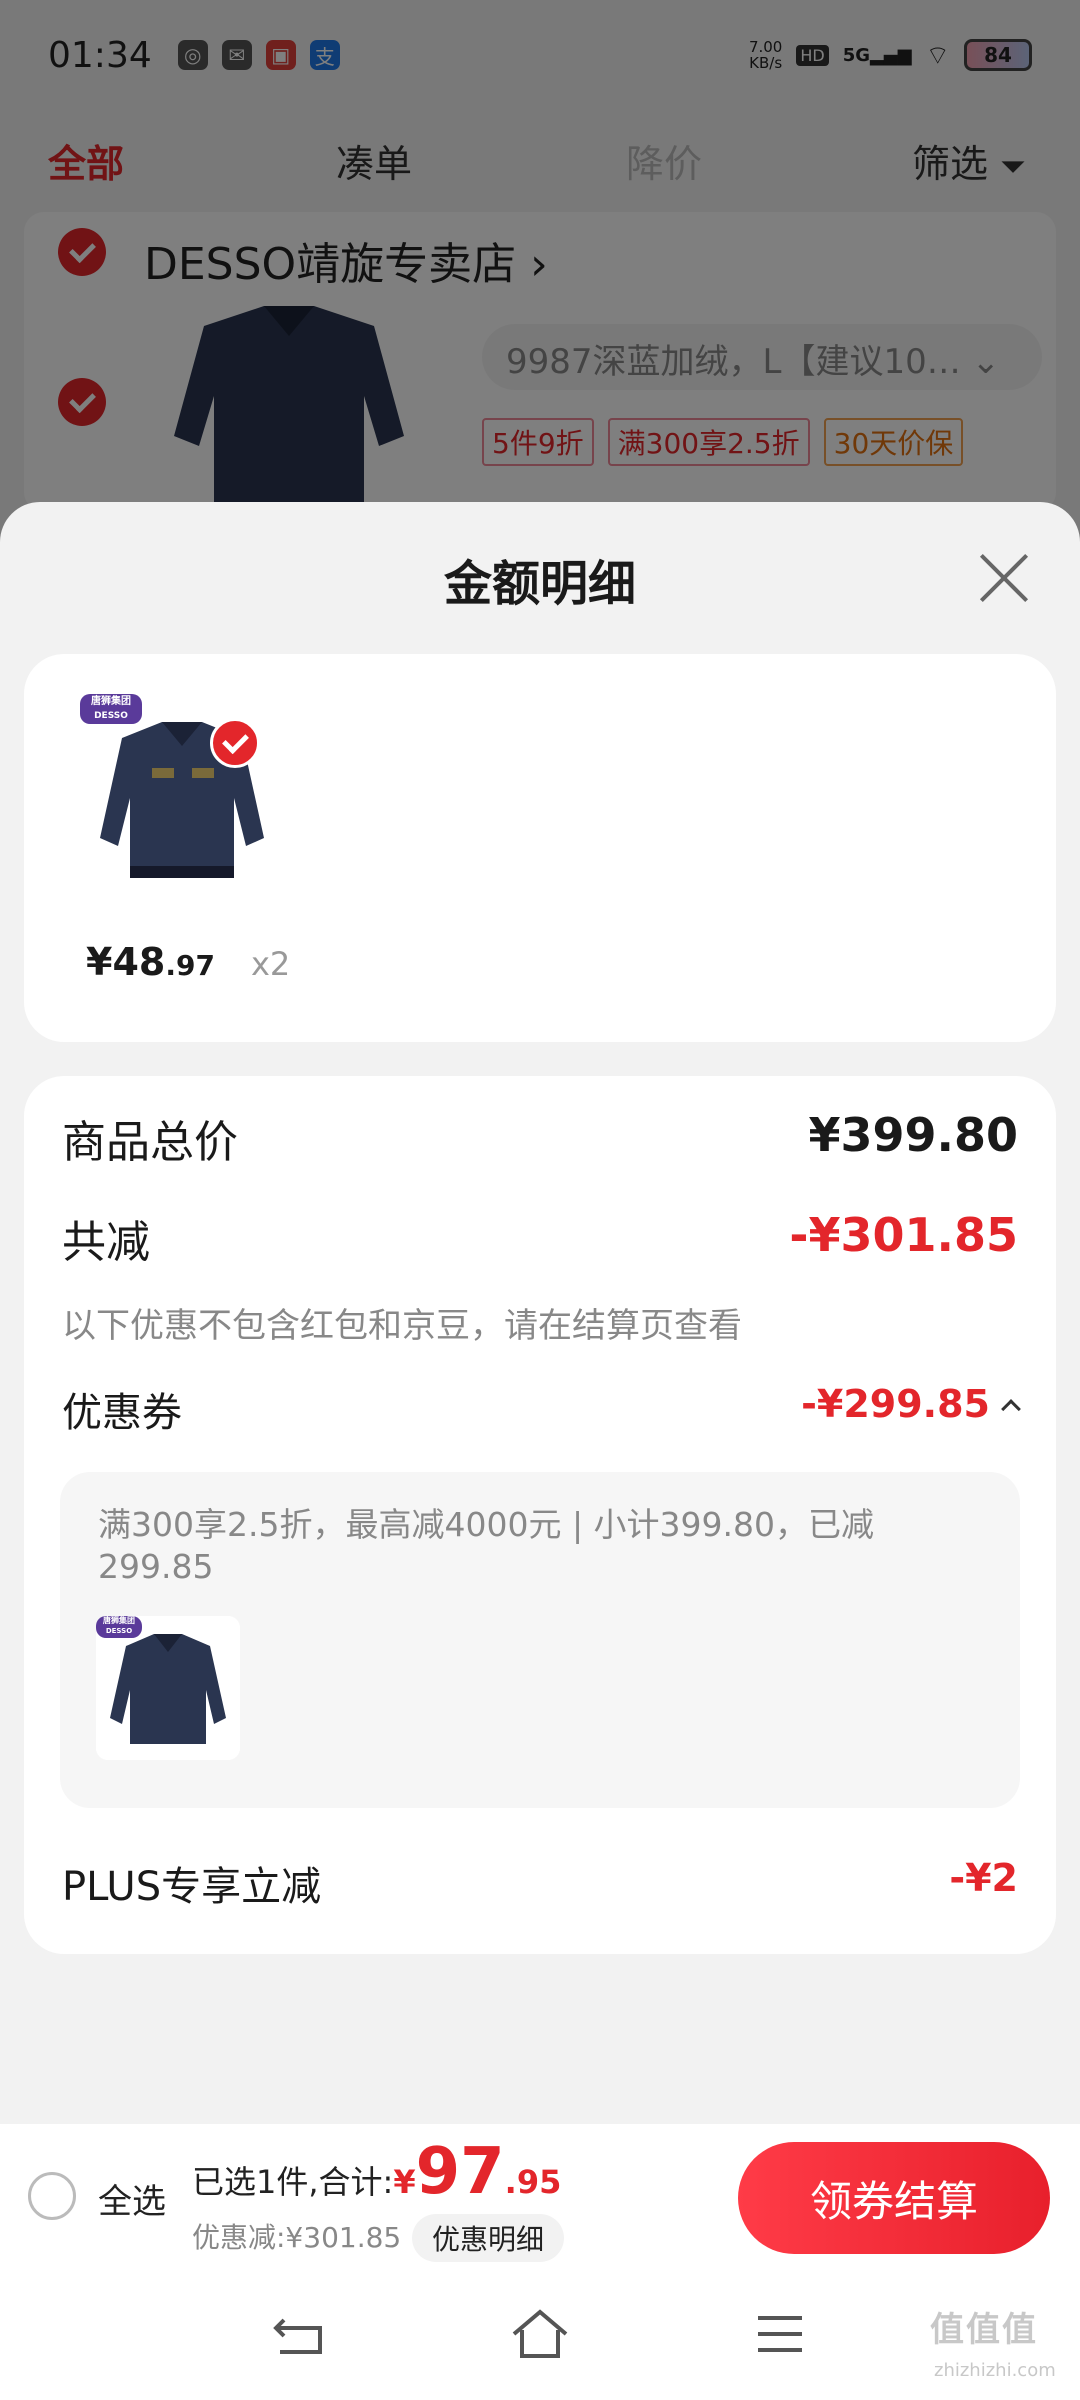  Describe the element at coordinates (119, 1620) in the screenshot. I see `brand-badge-small-line1: 唐狮集团` at that location.